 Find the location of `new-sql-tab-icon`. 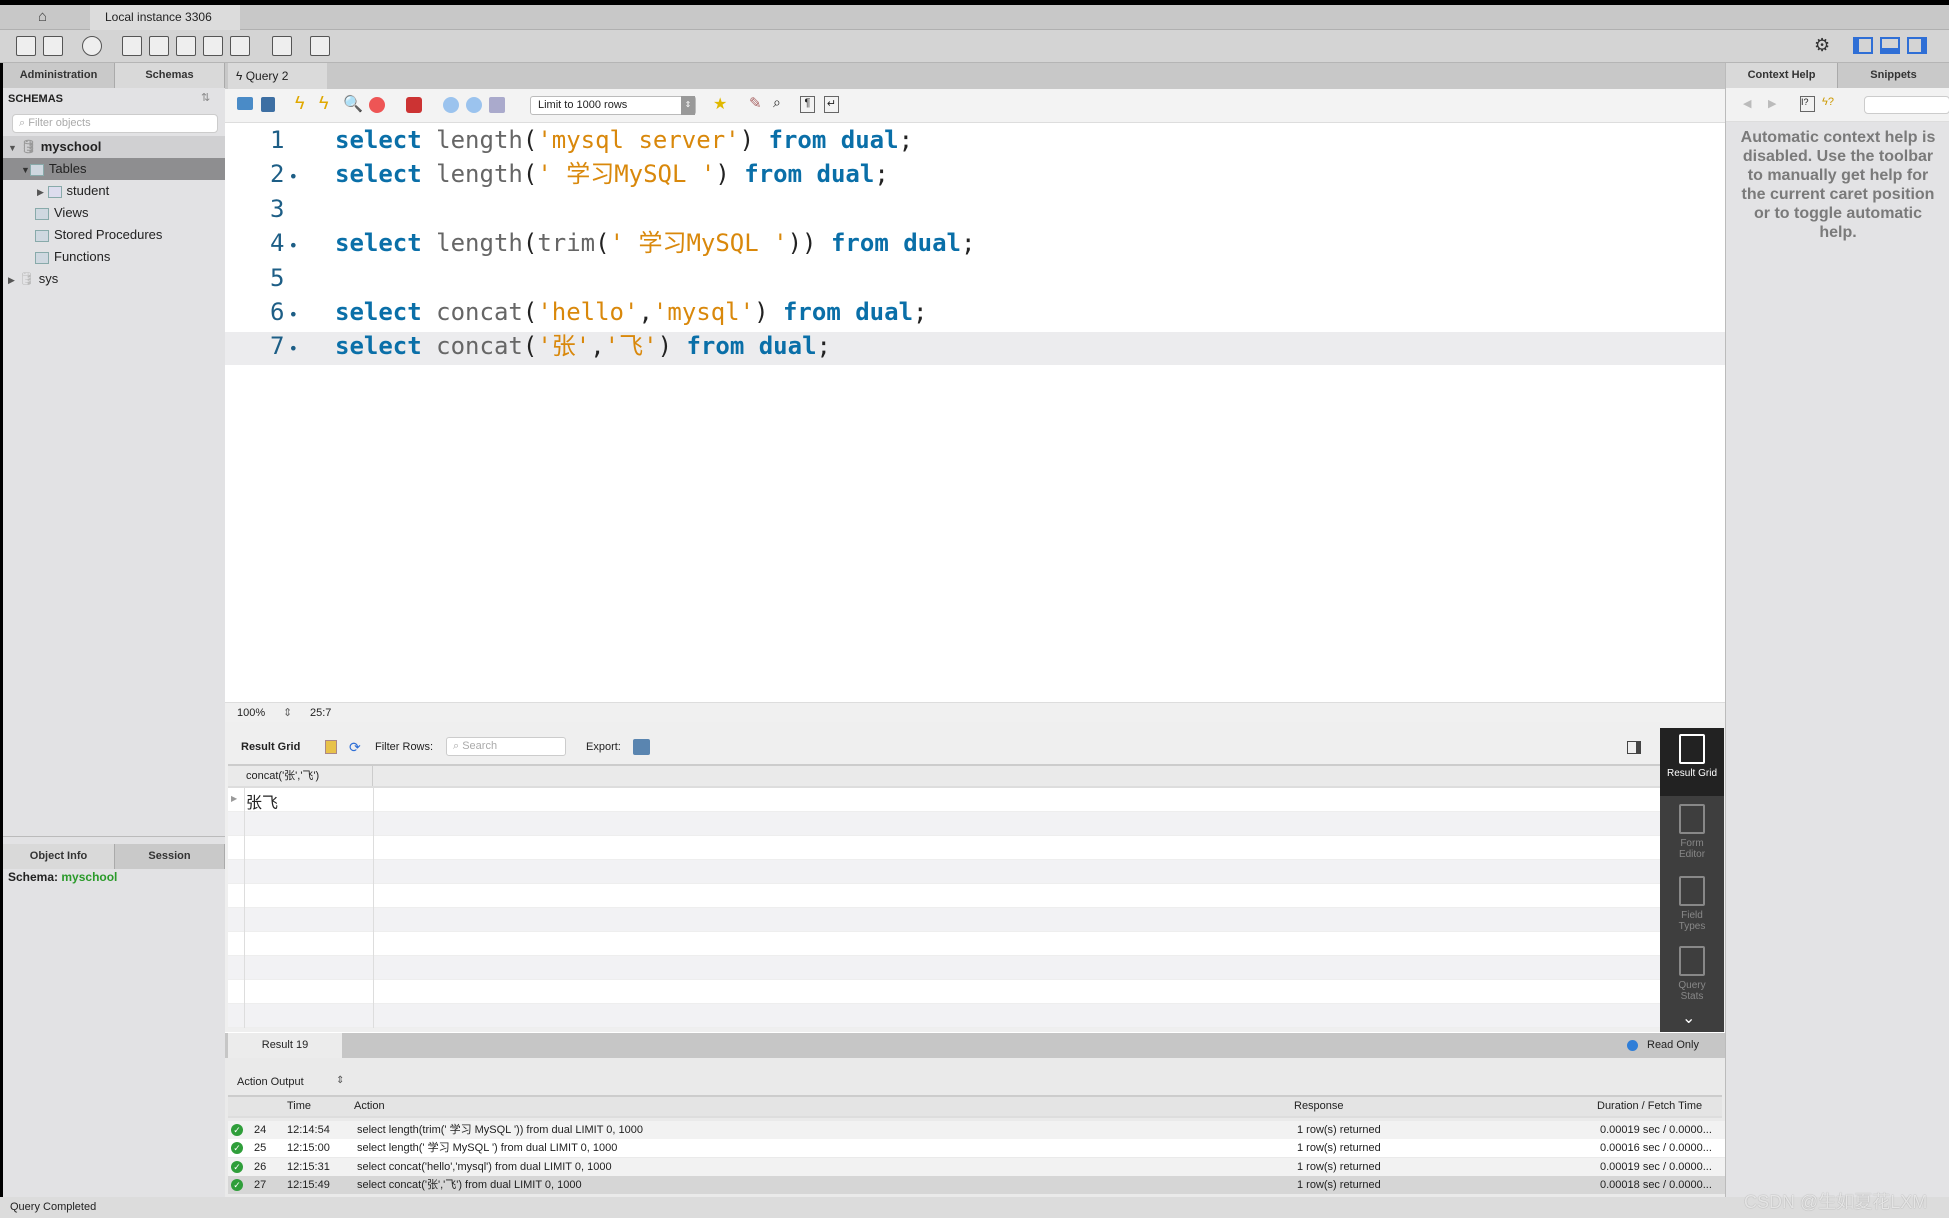

new-sql-tab-icon is located at coordinates (26, 46).